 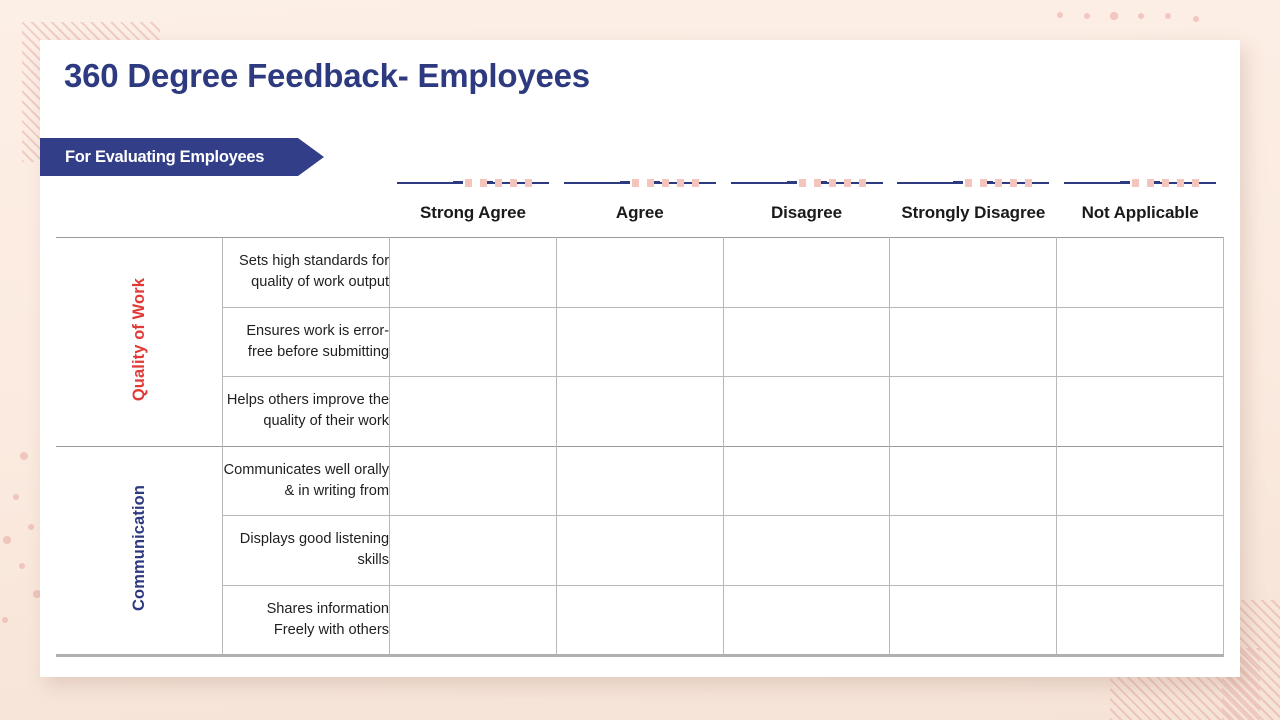 What do you see at coordinates (639, 212) in the screenshot?
I see `column-header-label: Agree` at bounding box center [639, 212].